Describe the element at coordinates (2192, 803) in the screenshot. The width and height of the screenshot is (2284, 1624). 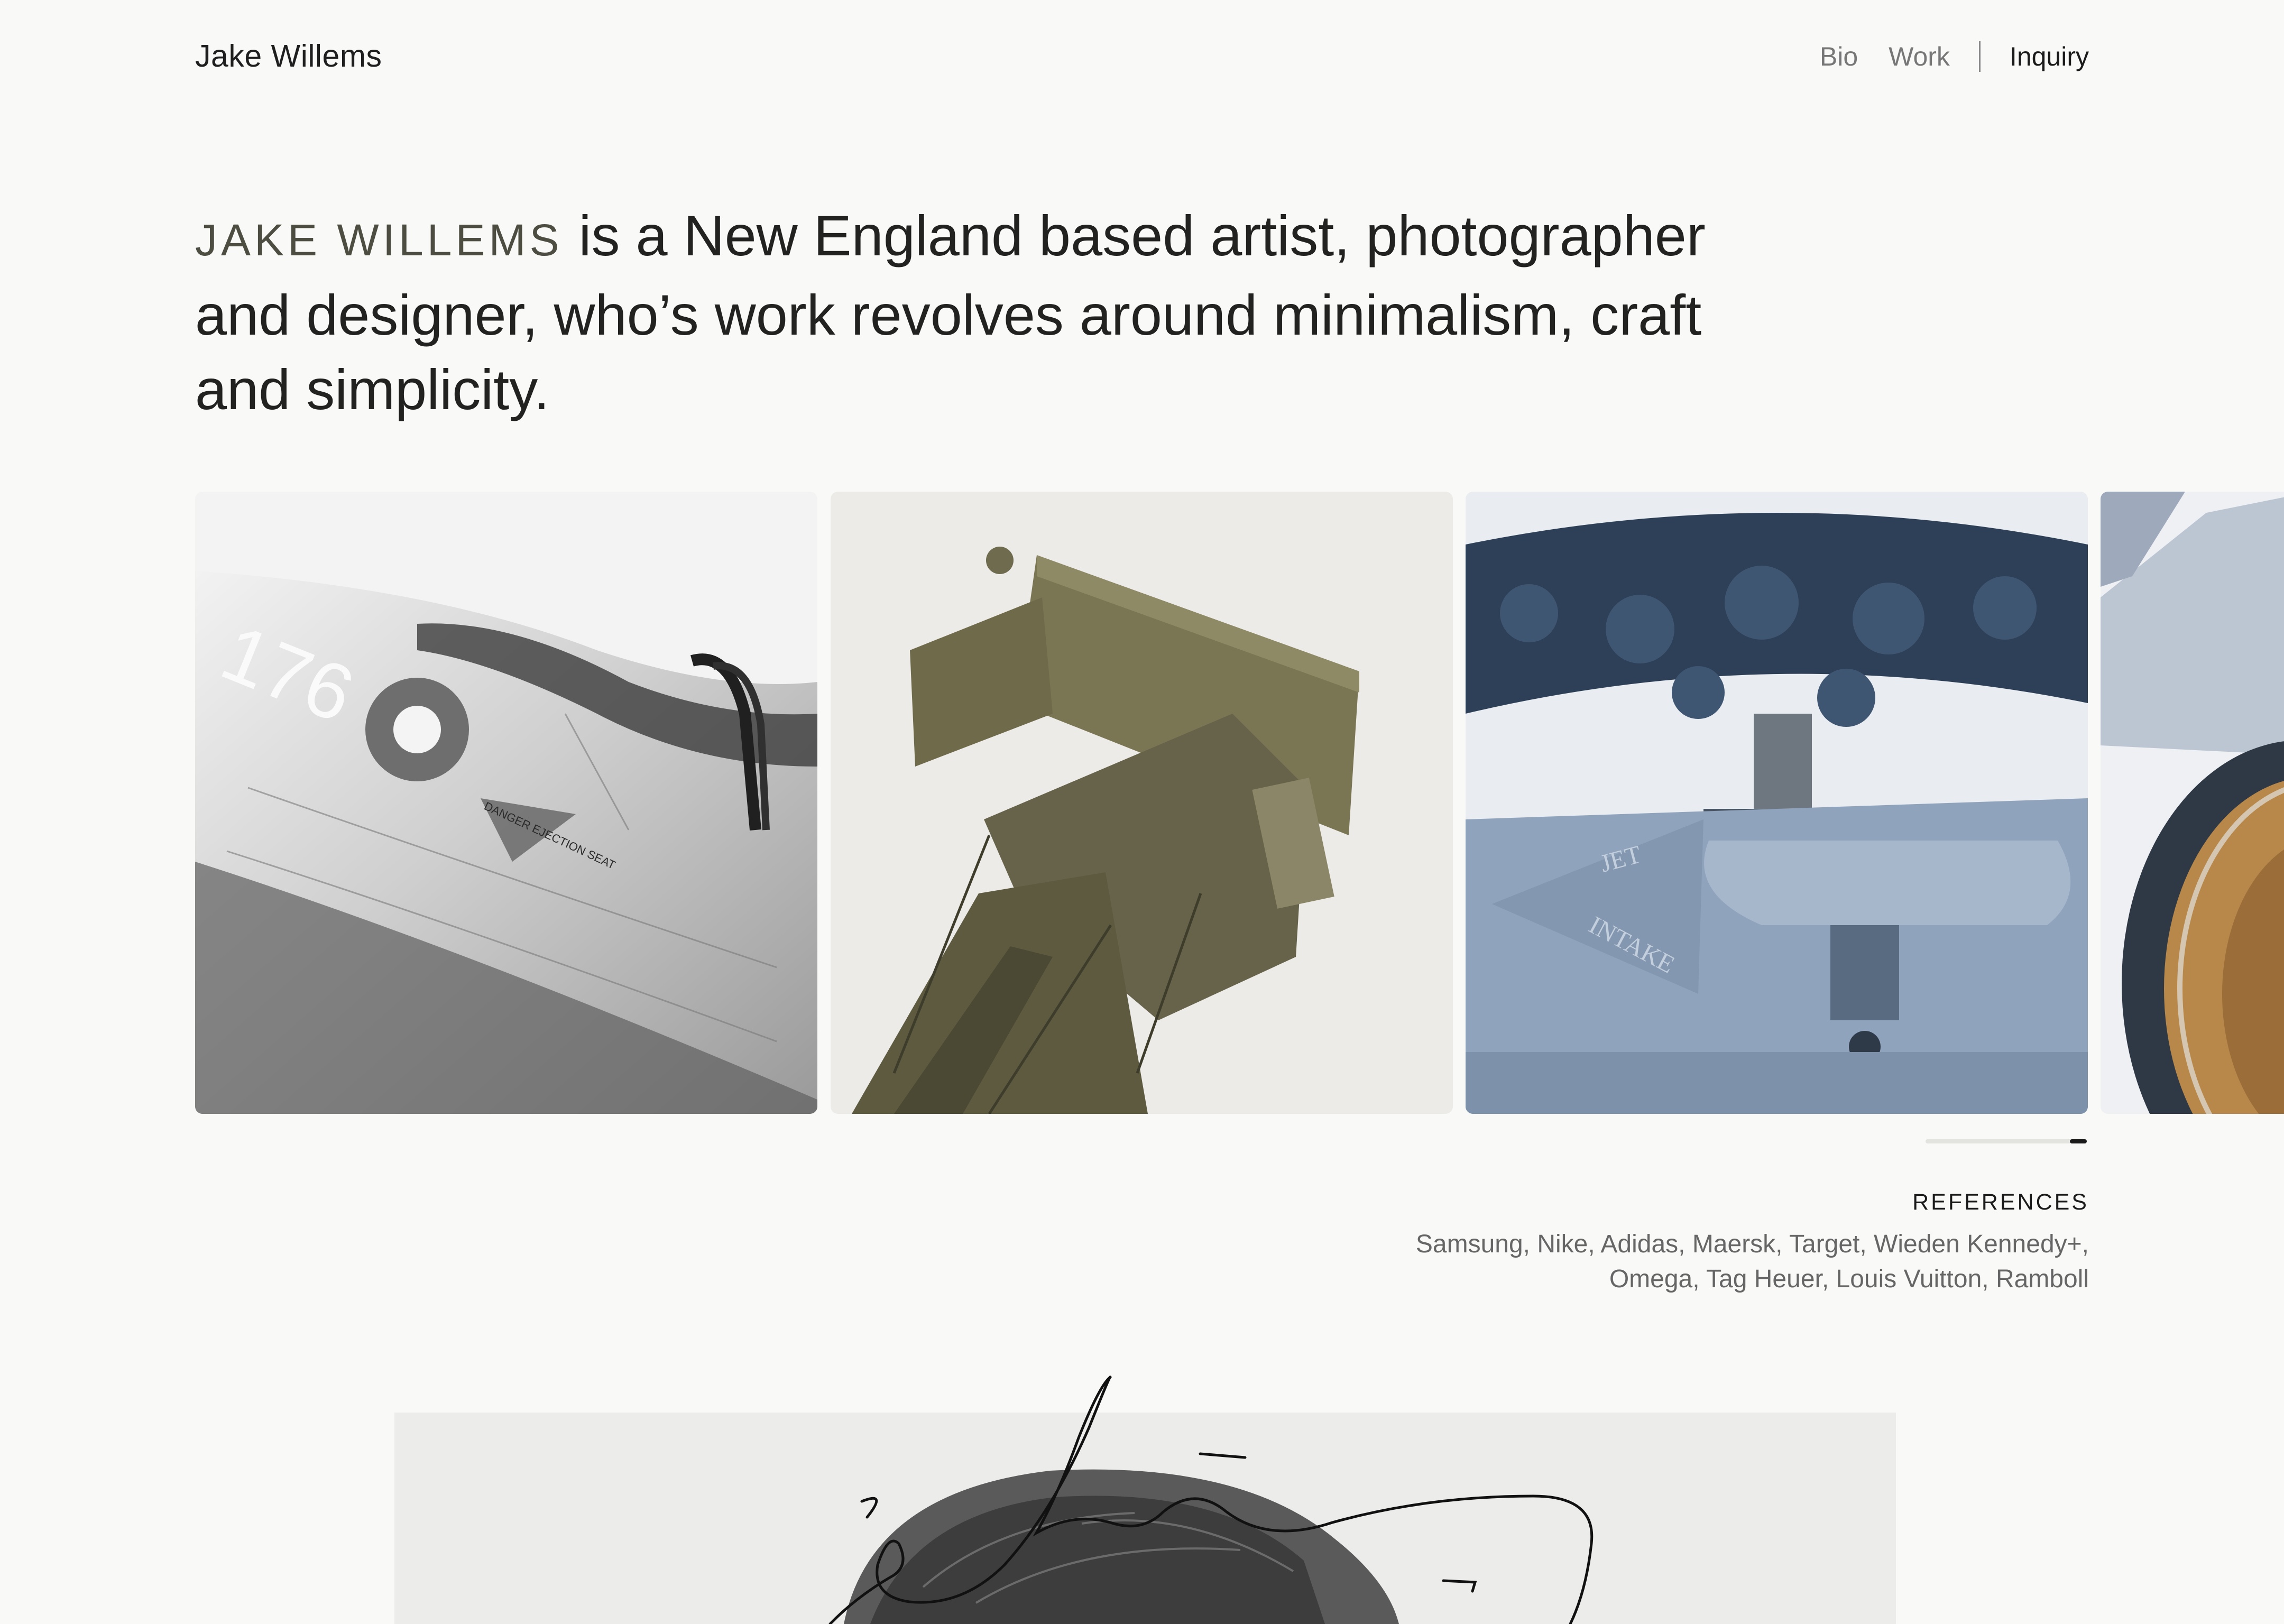
I see `gallery-photo-engine` at that location.